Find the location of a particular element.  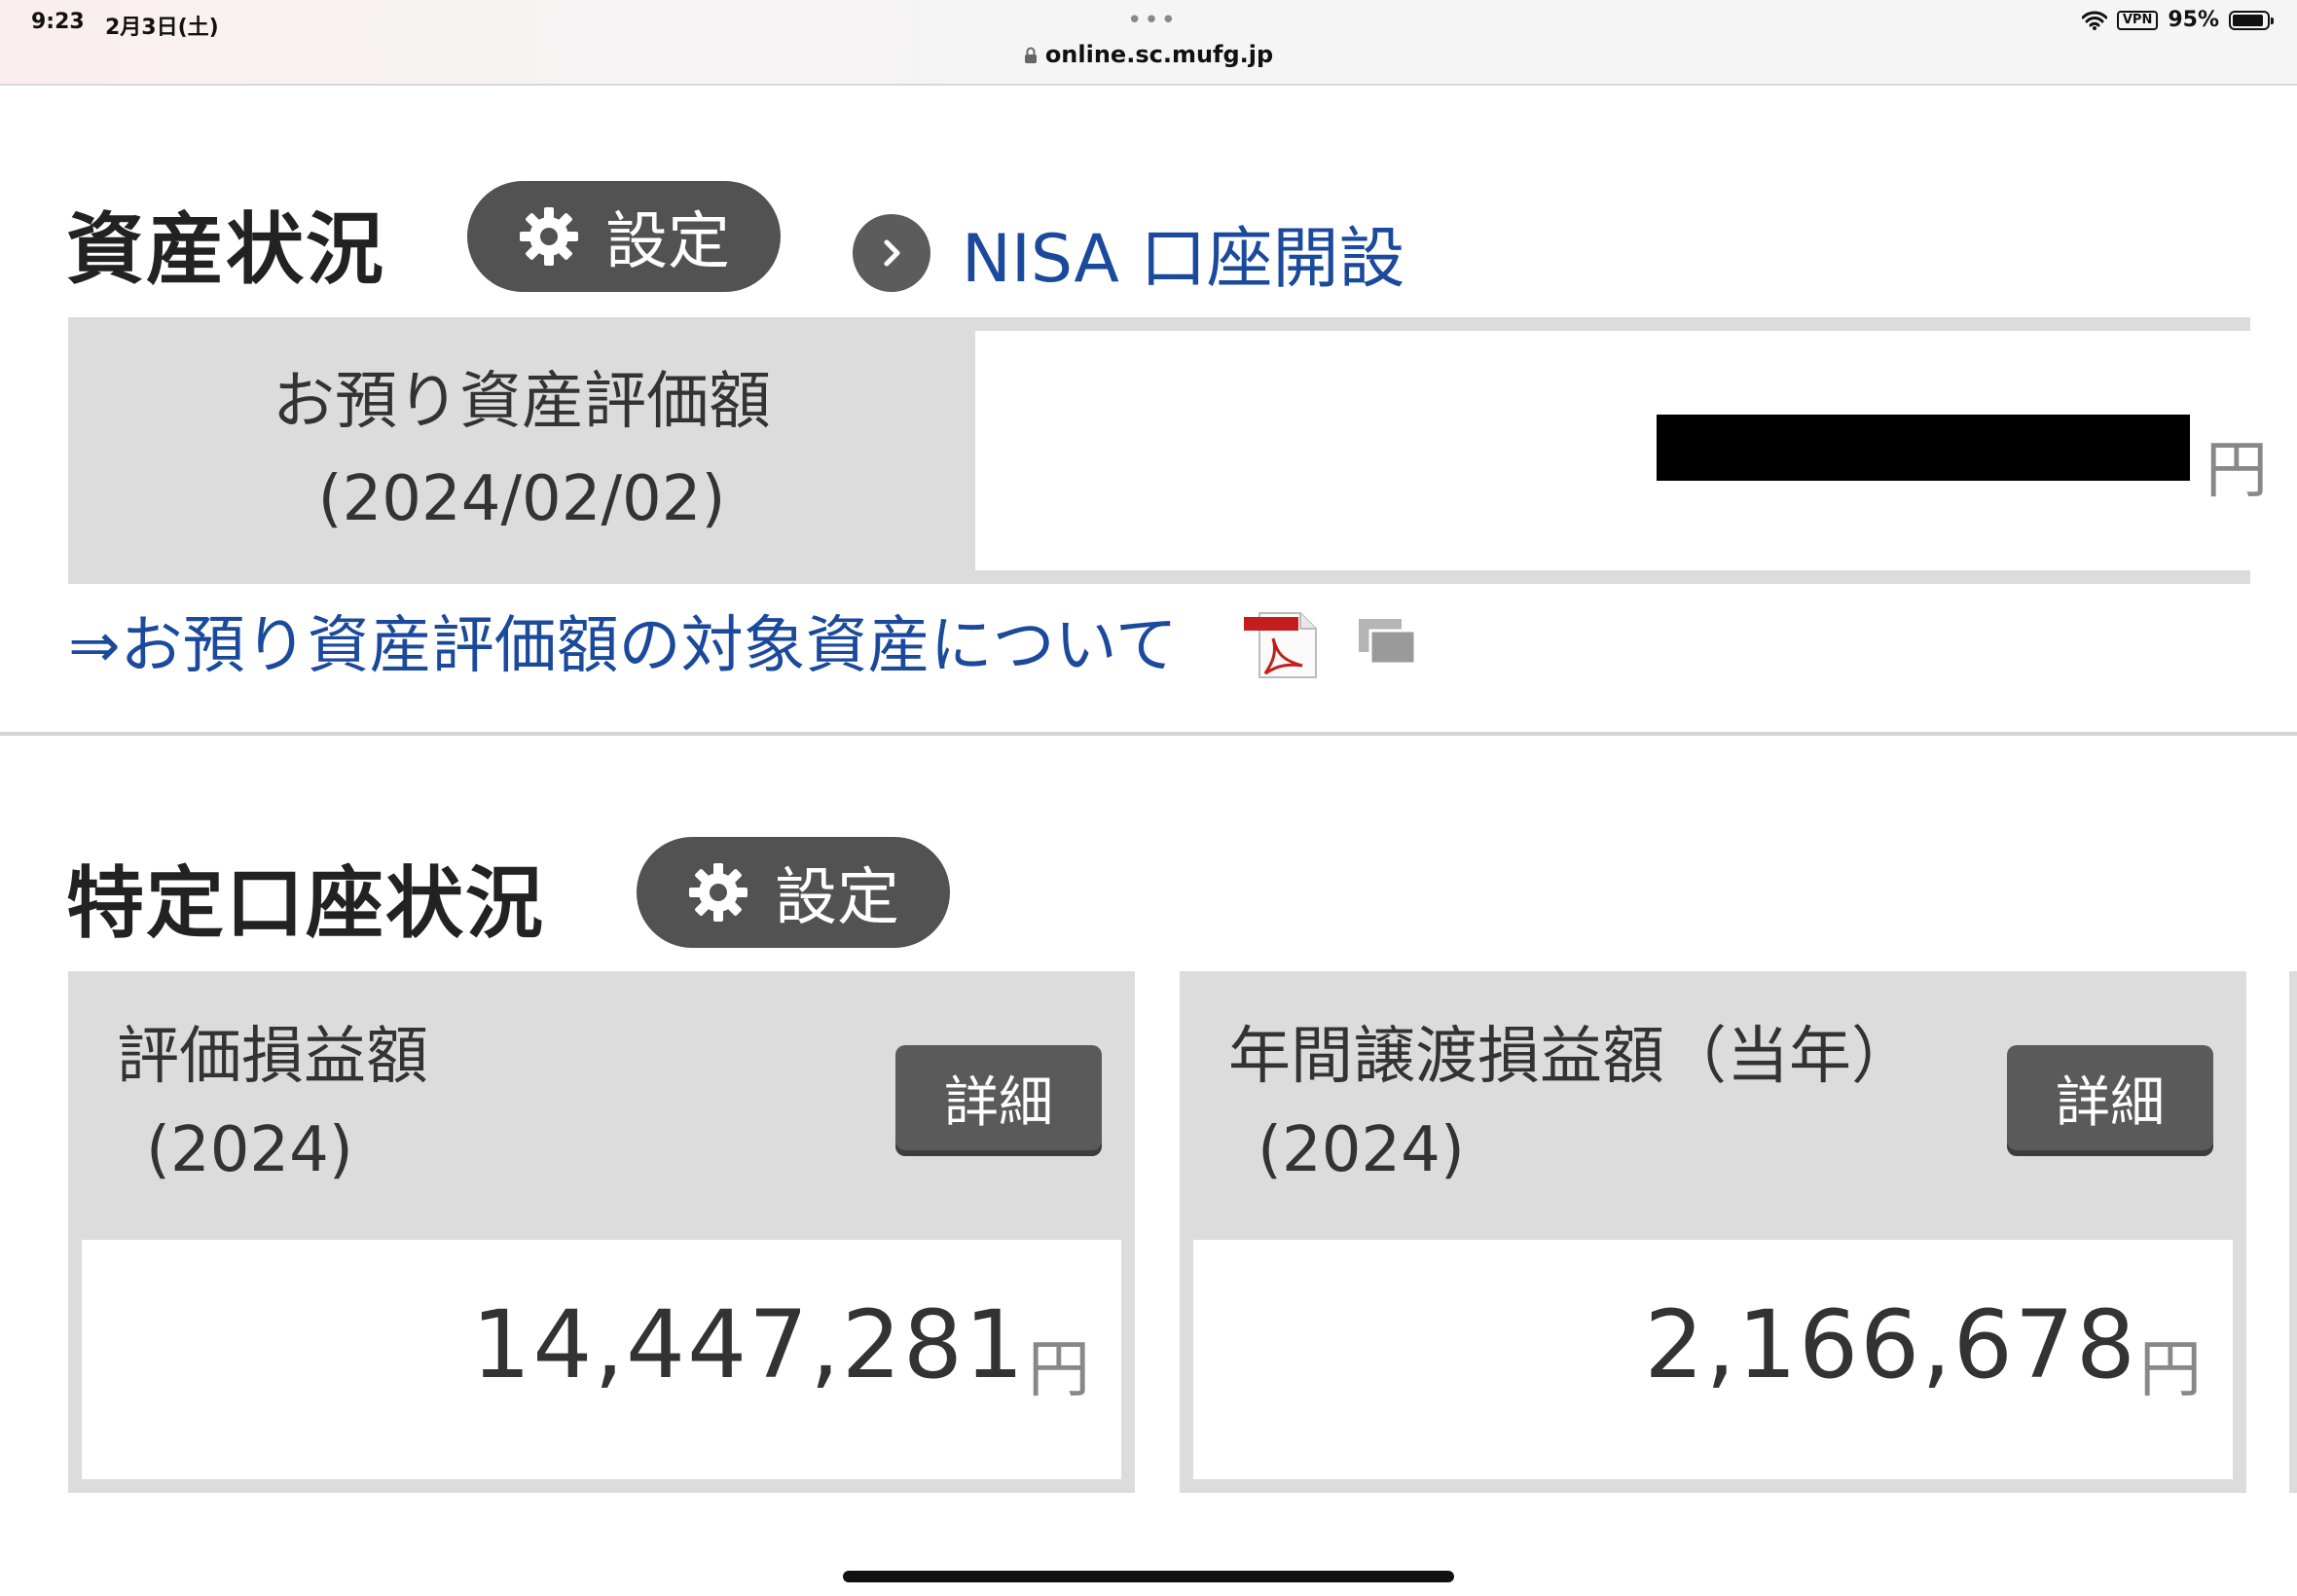

asset-settings-label: 設定 is located at coordinates (667, 242).